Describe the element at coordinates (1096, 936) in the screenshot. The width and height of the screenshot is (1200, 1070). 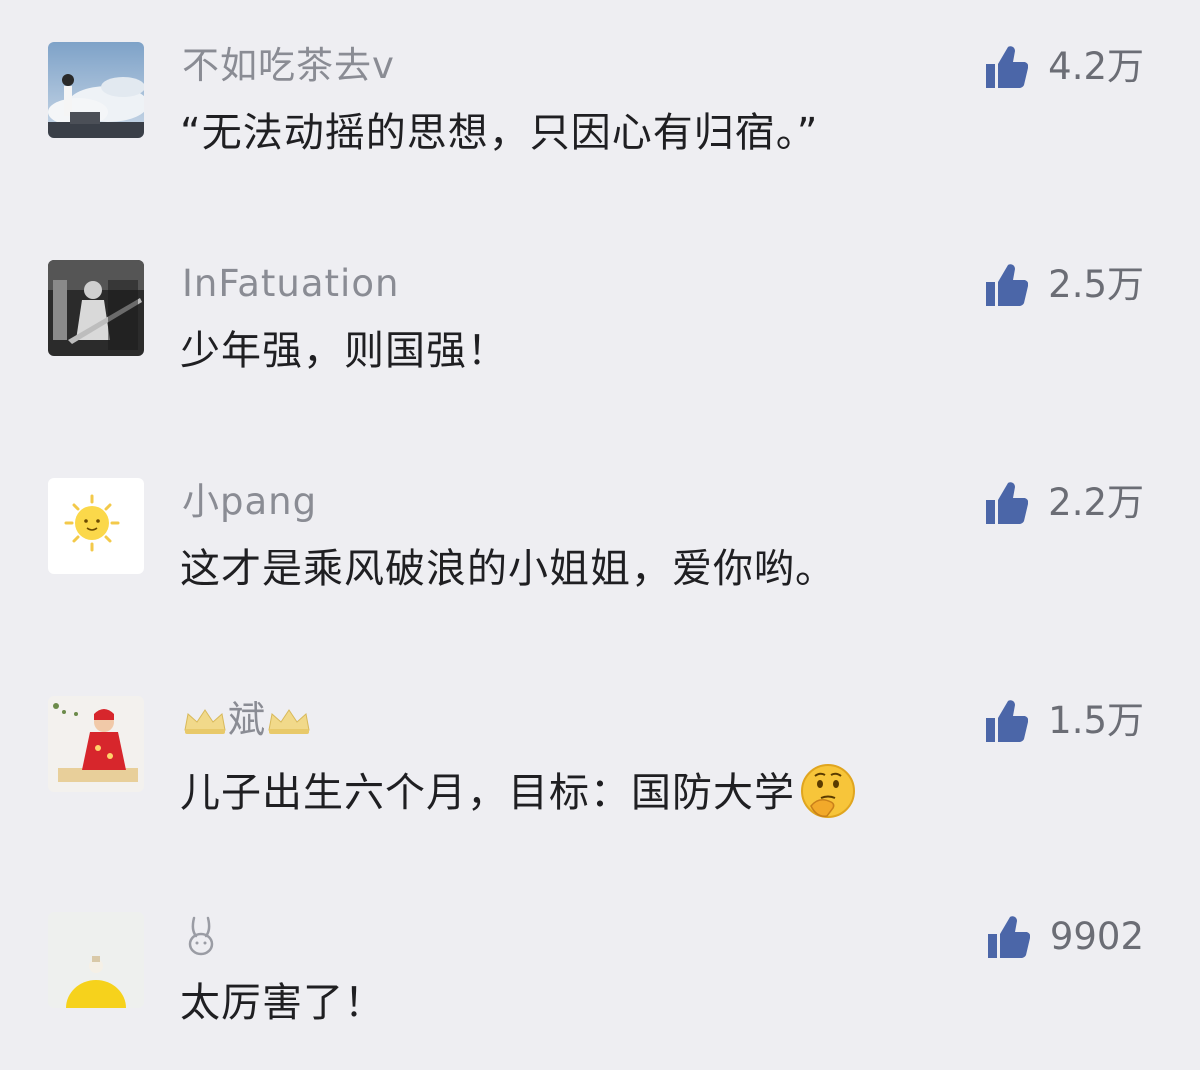
I see `like-count: 9902` at that location.